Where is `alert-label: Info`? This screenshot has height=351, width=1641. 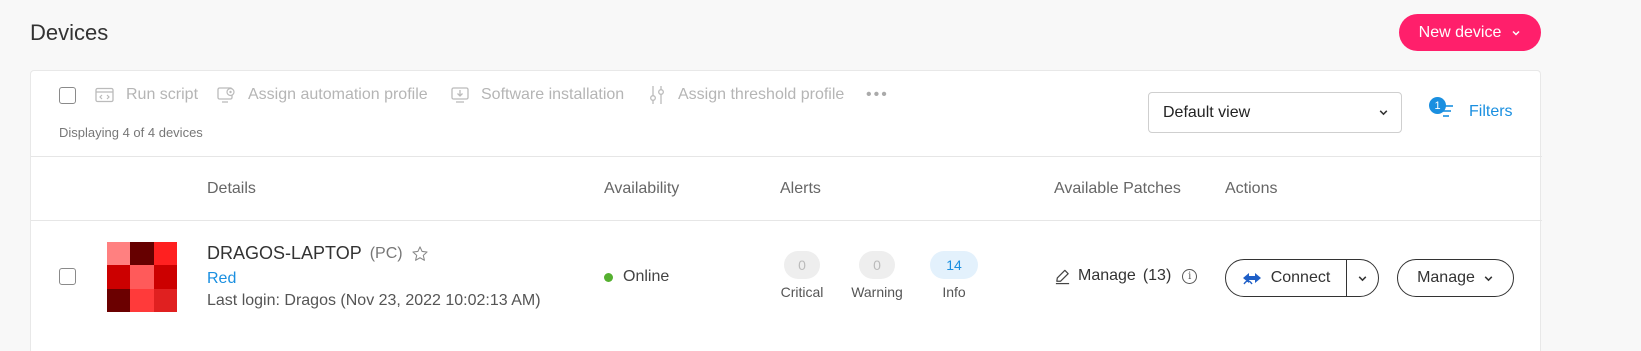 alert-label: Info is located at coordinates (954, 292).